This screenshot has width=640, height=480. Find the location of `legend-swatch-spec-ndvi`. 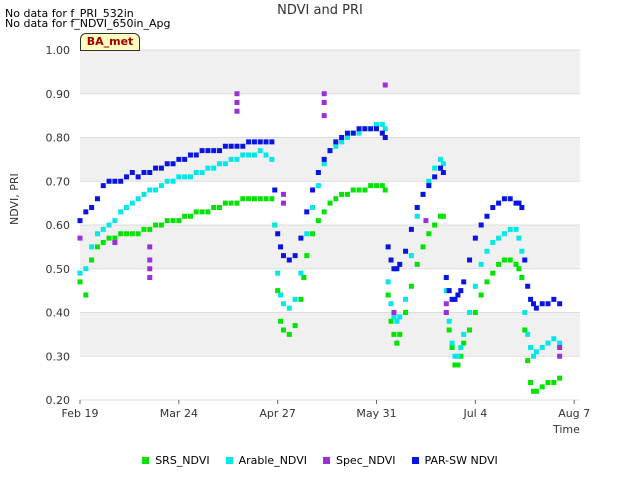

legend-swatch-spec-ndvi is located at coordinates (326, 460).